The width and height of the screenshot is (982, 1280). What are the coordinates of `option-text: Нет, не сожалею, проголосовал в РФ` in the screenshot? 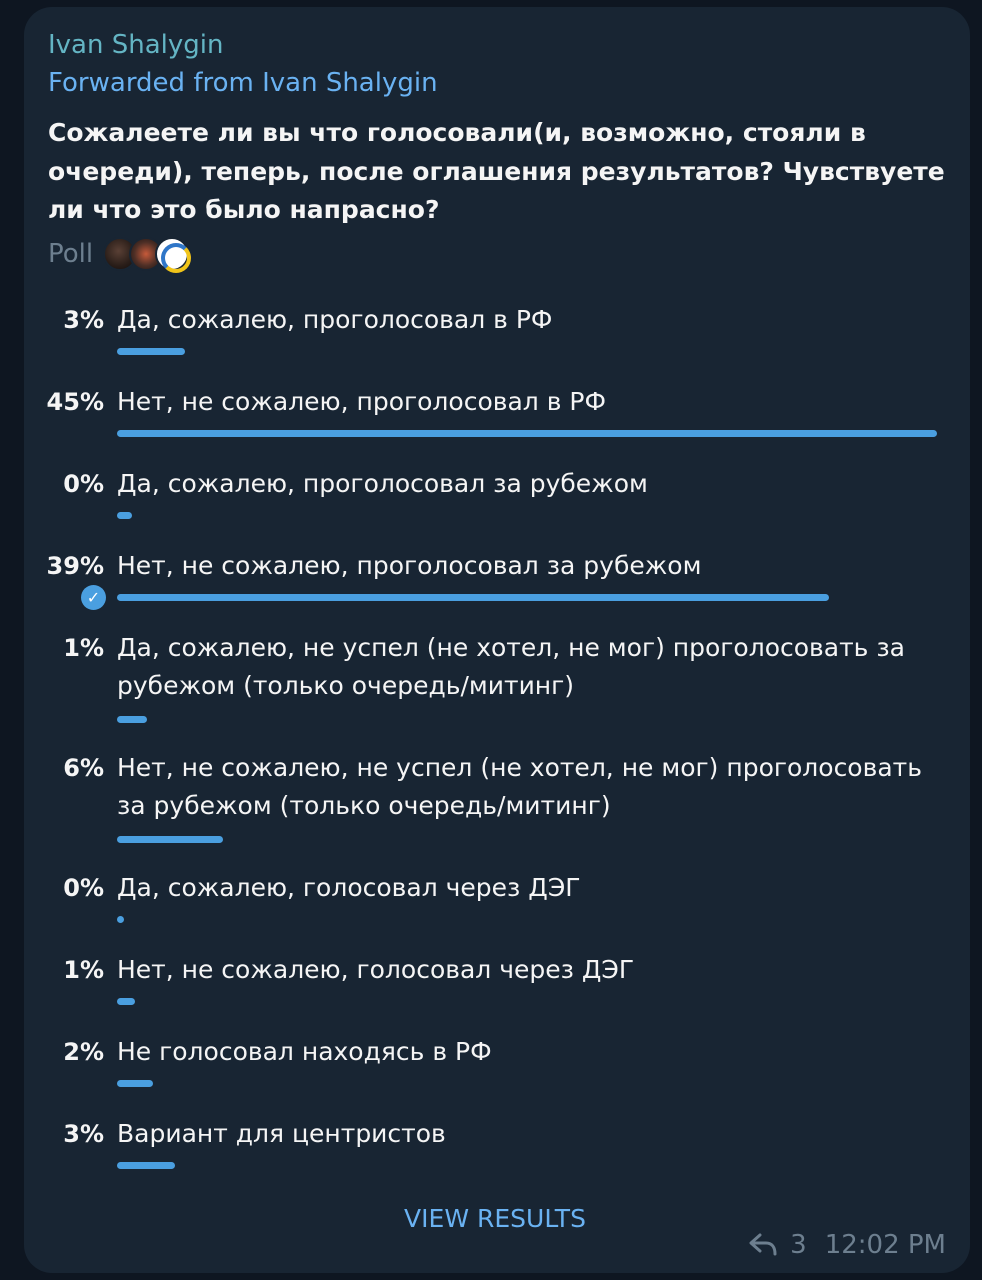 It's located at (362, 401).